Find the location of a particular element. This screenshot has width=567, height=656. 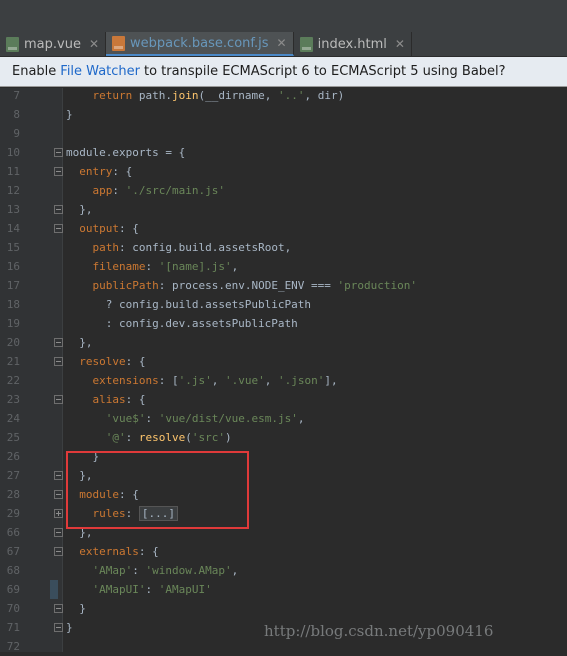

tab-label: index.html is located at coordinates (352, 44).